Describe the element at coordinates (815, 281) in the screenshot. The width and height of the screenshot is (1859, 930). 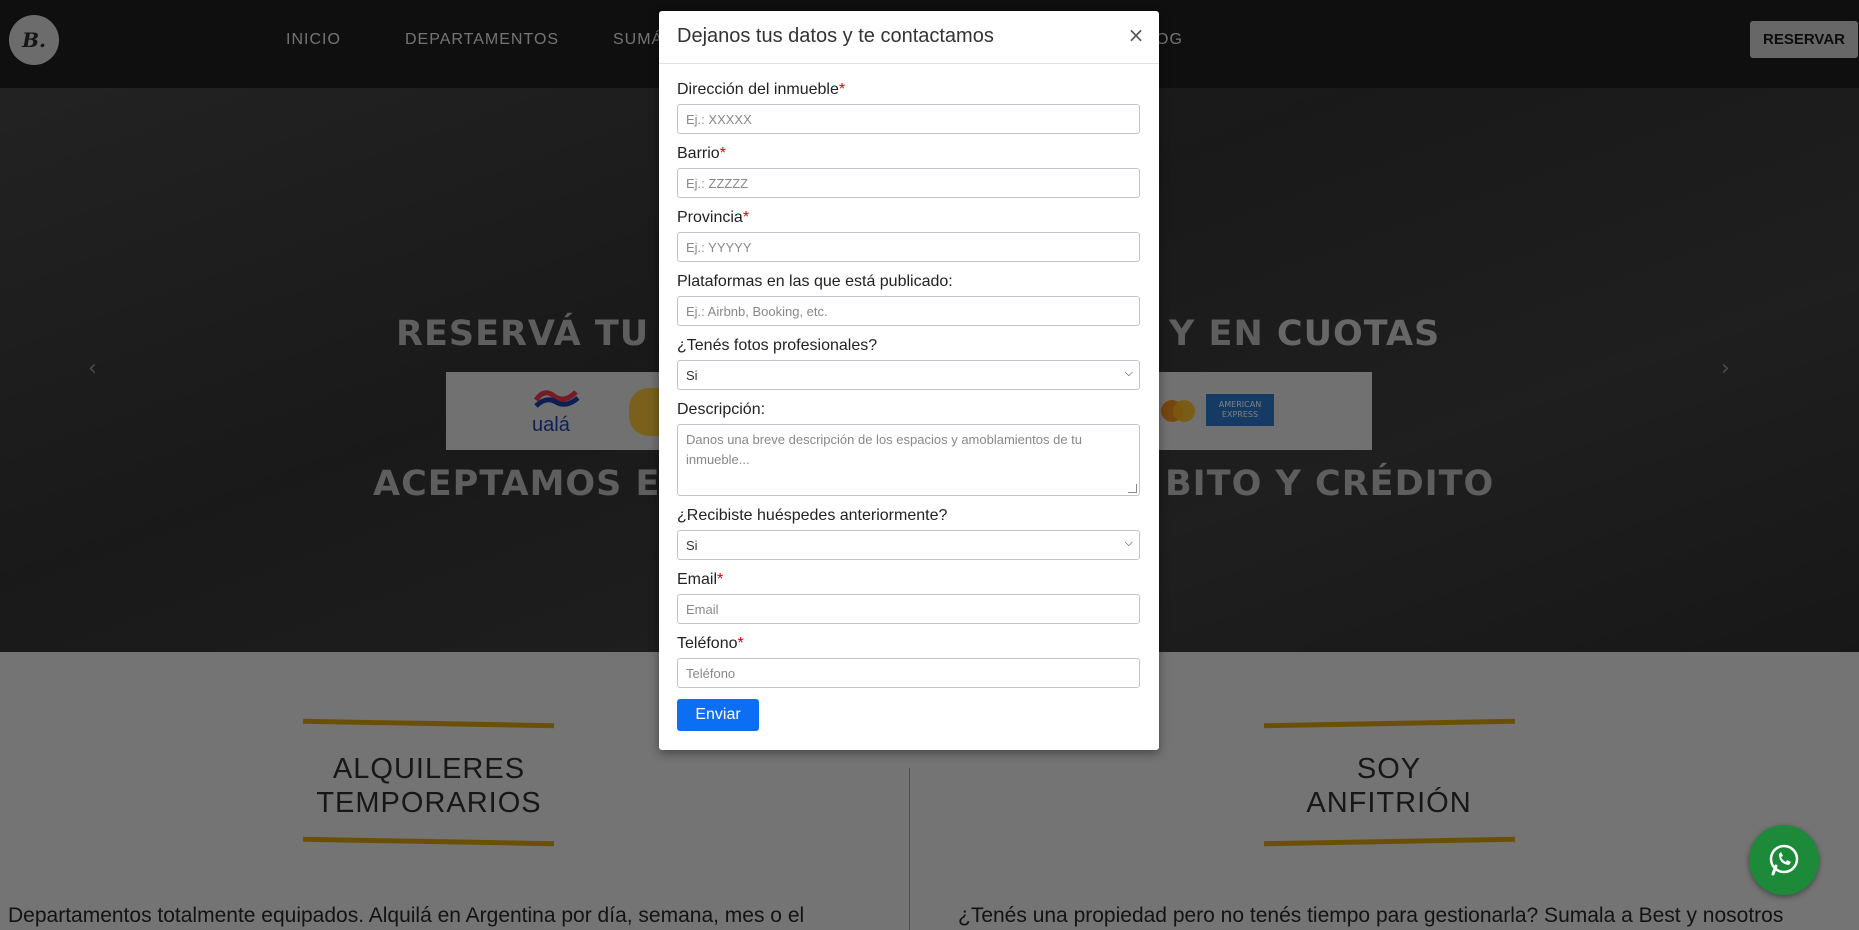
I see `platforms-label: Plataformas en las que está publicado:` at that location.